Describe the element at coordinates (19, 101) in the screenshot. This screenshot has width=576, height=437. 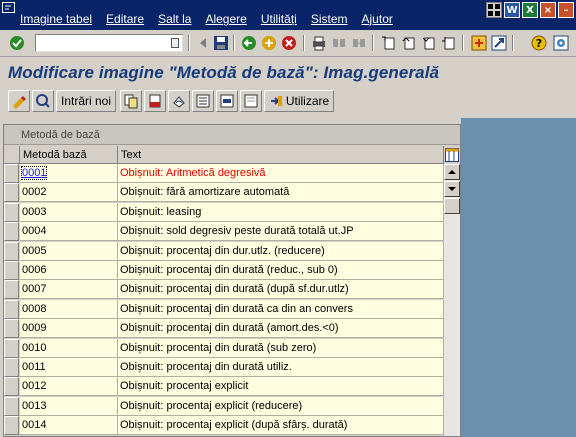
I see `display-change-icon` at that location.